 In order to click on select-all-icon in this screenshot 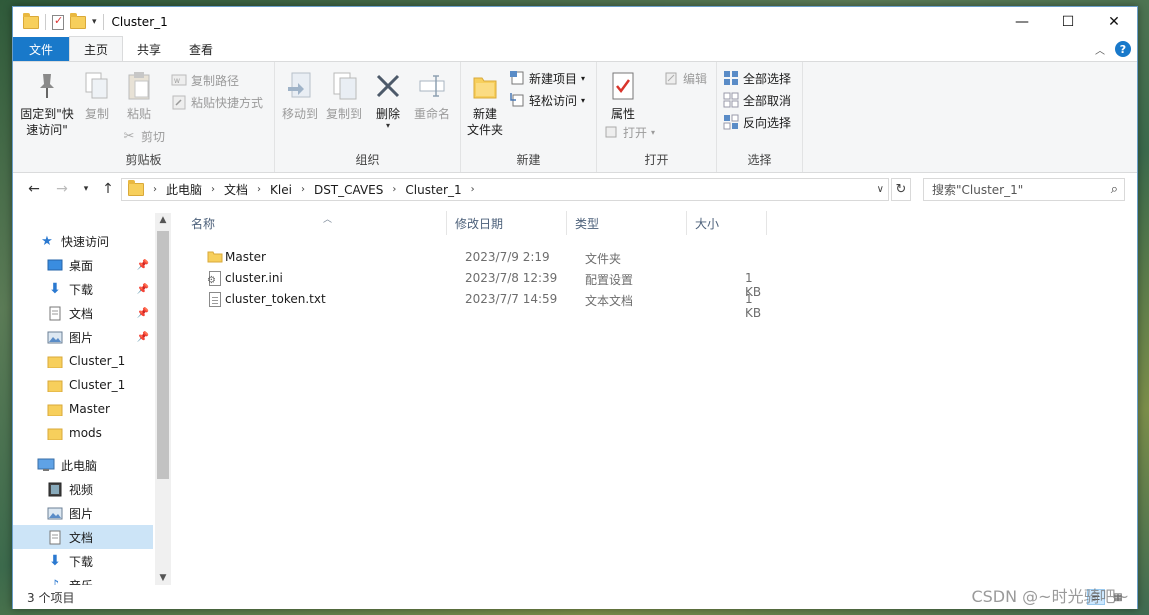, I will do `click(731, 78)`.